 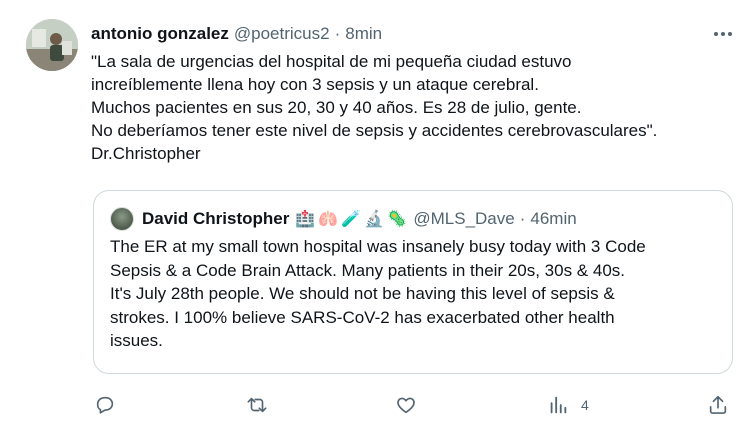 I want to click on microbe-emoji: 🦠, so click(x=397, y=219).